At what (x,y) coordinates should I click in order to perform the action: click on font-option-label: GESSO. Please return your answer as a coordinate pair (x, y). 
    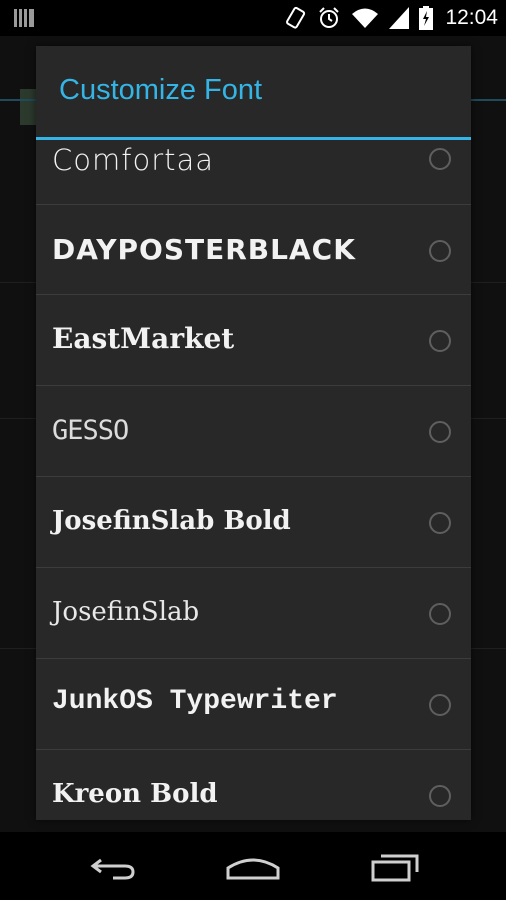
    Looking at the image, I should click on (90, 430).